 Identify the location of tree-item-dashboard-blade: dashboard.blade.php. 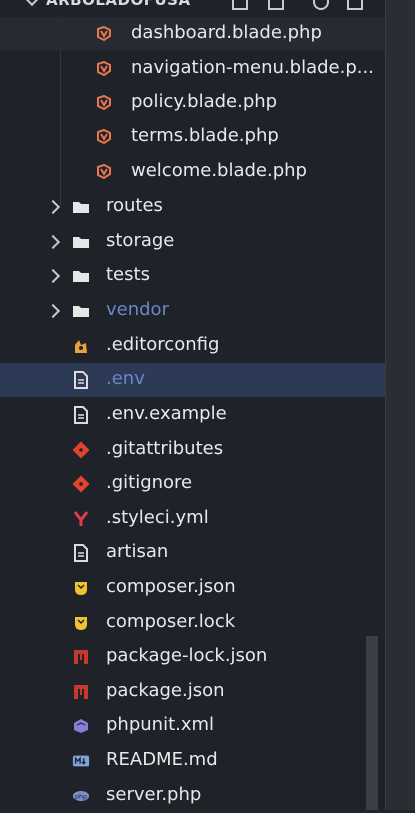
(192, 34).